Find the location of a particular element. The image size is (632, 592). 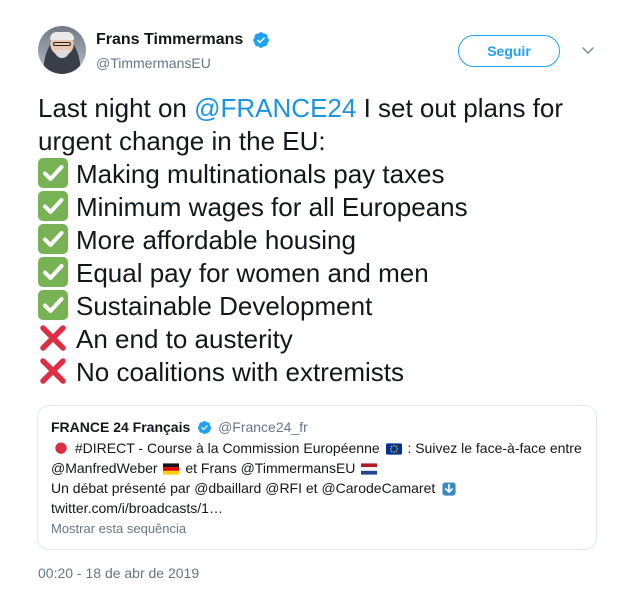

list-item: Minimum wages for all Europeans is located at coordinates (323, 207).